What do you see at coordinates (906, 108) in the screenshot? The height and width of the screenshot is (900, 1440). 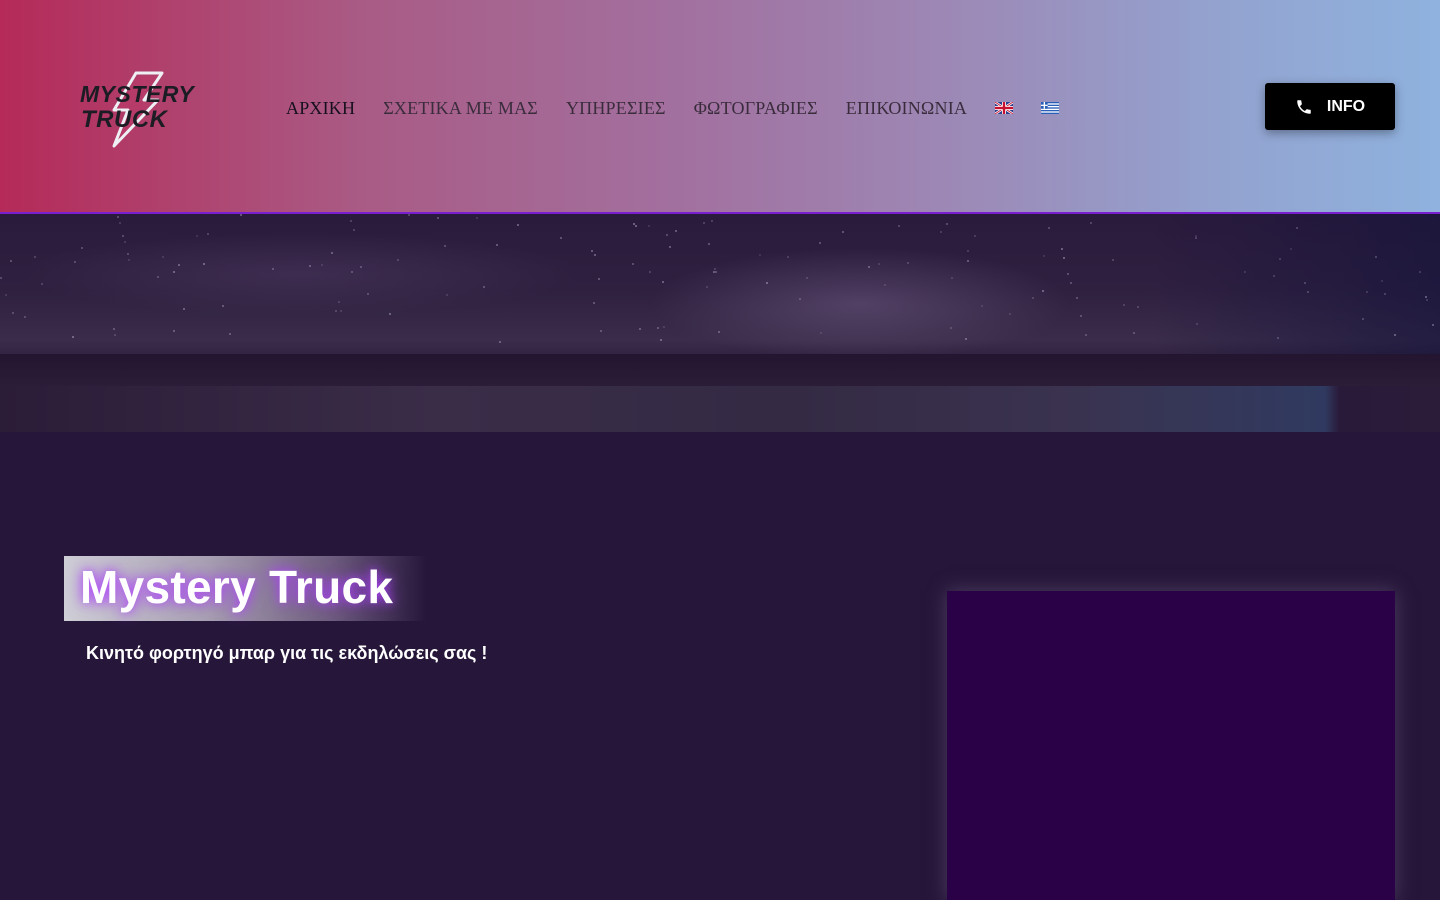 I see `nav-item-contact: ΕΠΙΚΟΙΝΩΝΙΑ` at bounding box center [906, 108].